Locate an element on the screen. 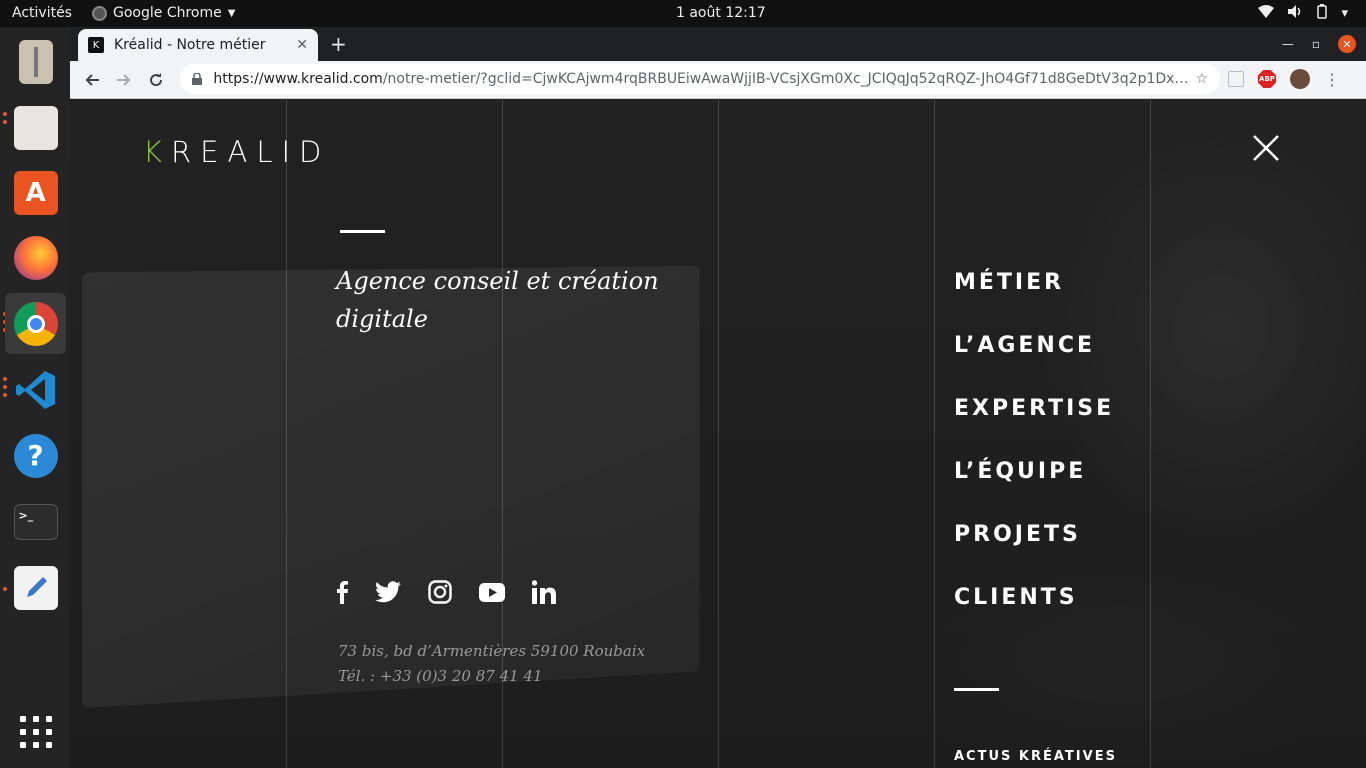 The width and height of the screenshot is (1366, 768). system-tray: ▾ is located at coordinates (1303, 13).